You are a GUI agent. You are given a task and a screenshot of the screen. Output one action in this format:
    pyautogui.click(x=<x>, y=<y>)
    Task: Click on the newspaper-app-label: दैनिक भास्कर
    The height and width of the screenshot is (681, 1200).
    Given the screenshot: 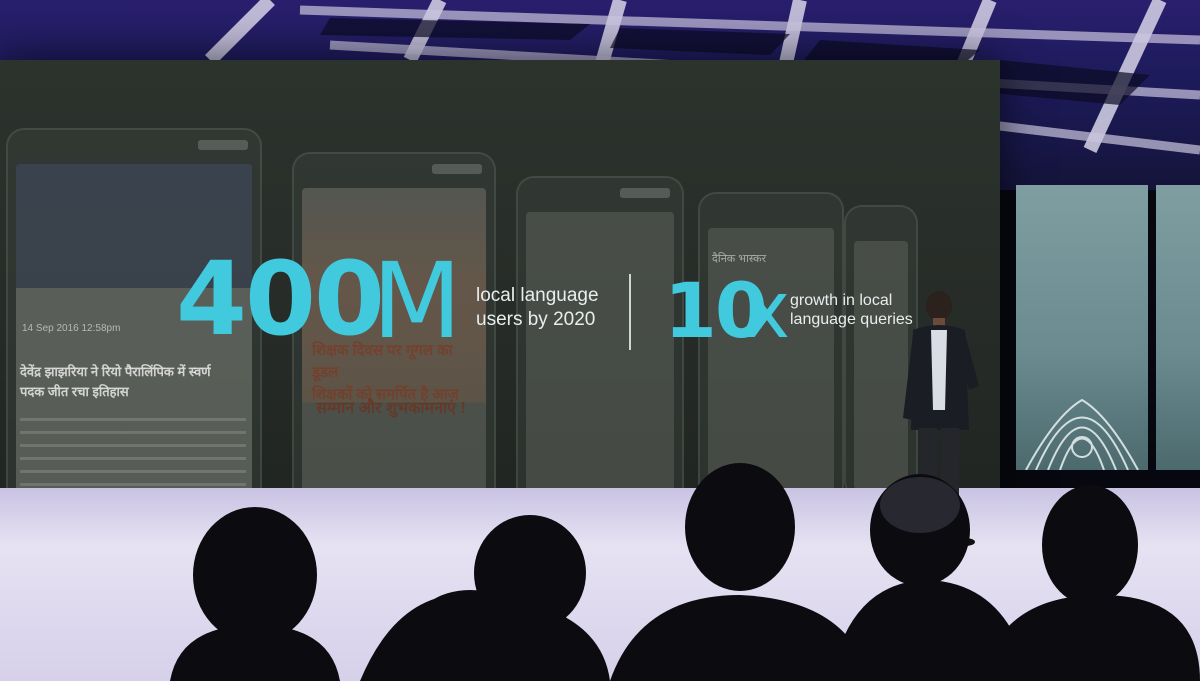 What is the action you would take?
    pyautogui.click(x=739, y=259)
    